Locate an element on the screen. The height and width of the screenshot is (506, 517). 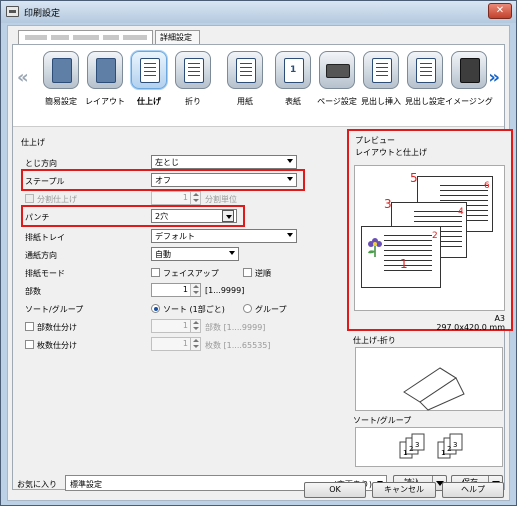
punch-highlight is located at coordinates (133, 216).